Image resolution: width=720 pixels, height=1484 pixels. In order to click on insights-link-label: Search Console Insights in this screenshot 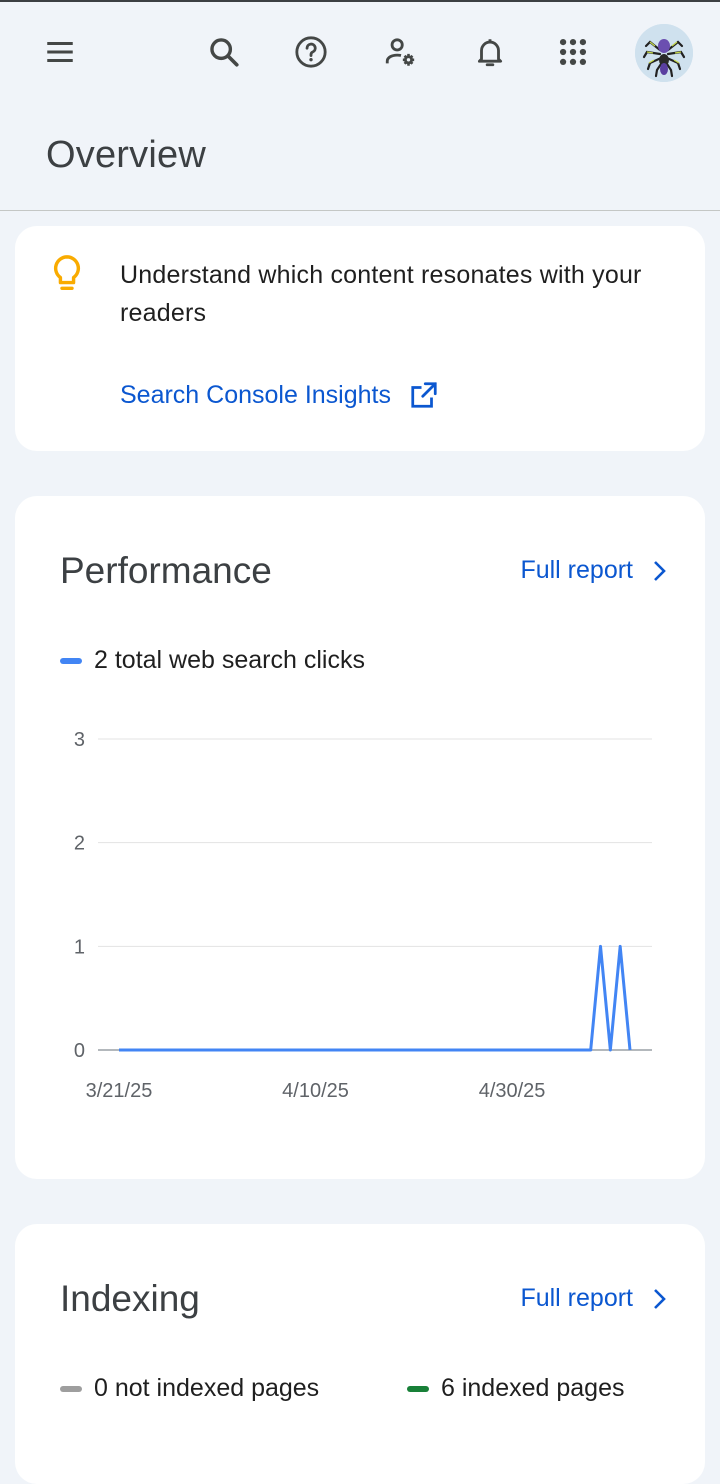, I will do `click(255, 394)`.